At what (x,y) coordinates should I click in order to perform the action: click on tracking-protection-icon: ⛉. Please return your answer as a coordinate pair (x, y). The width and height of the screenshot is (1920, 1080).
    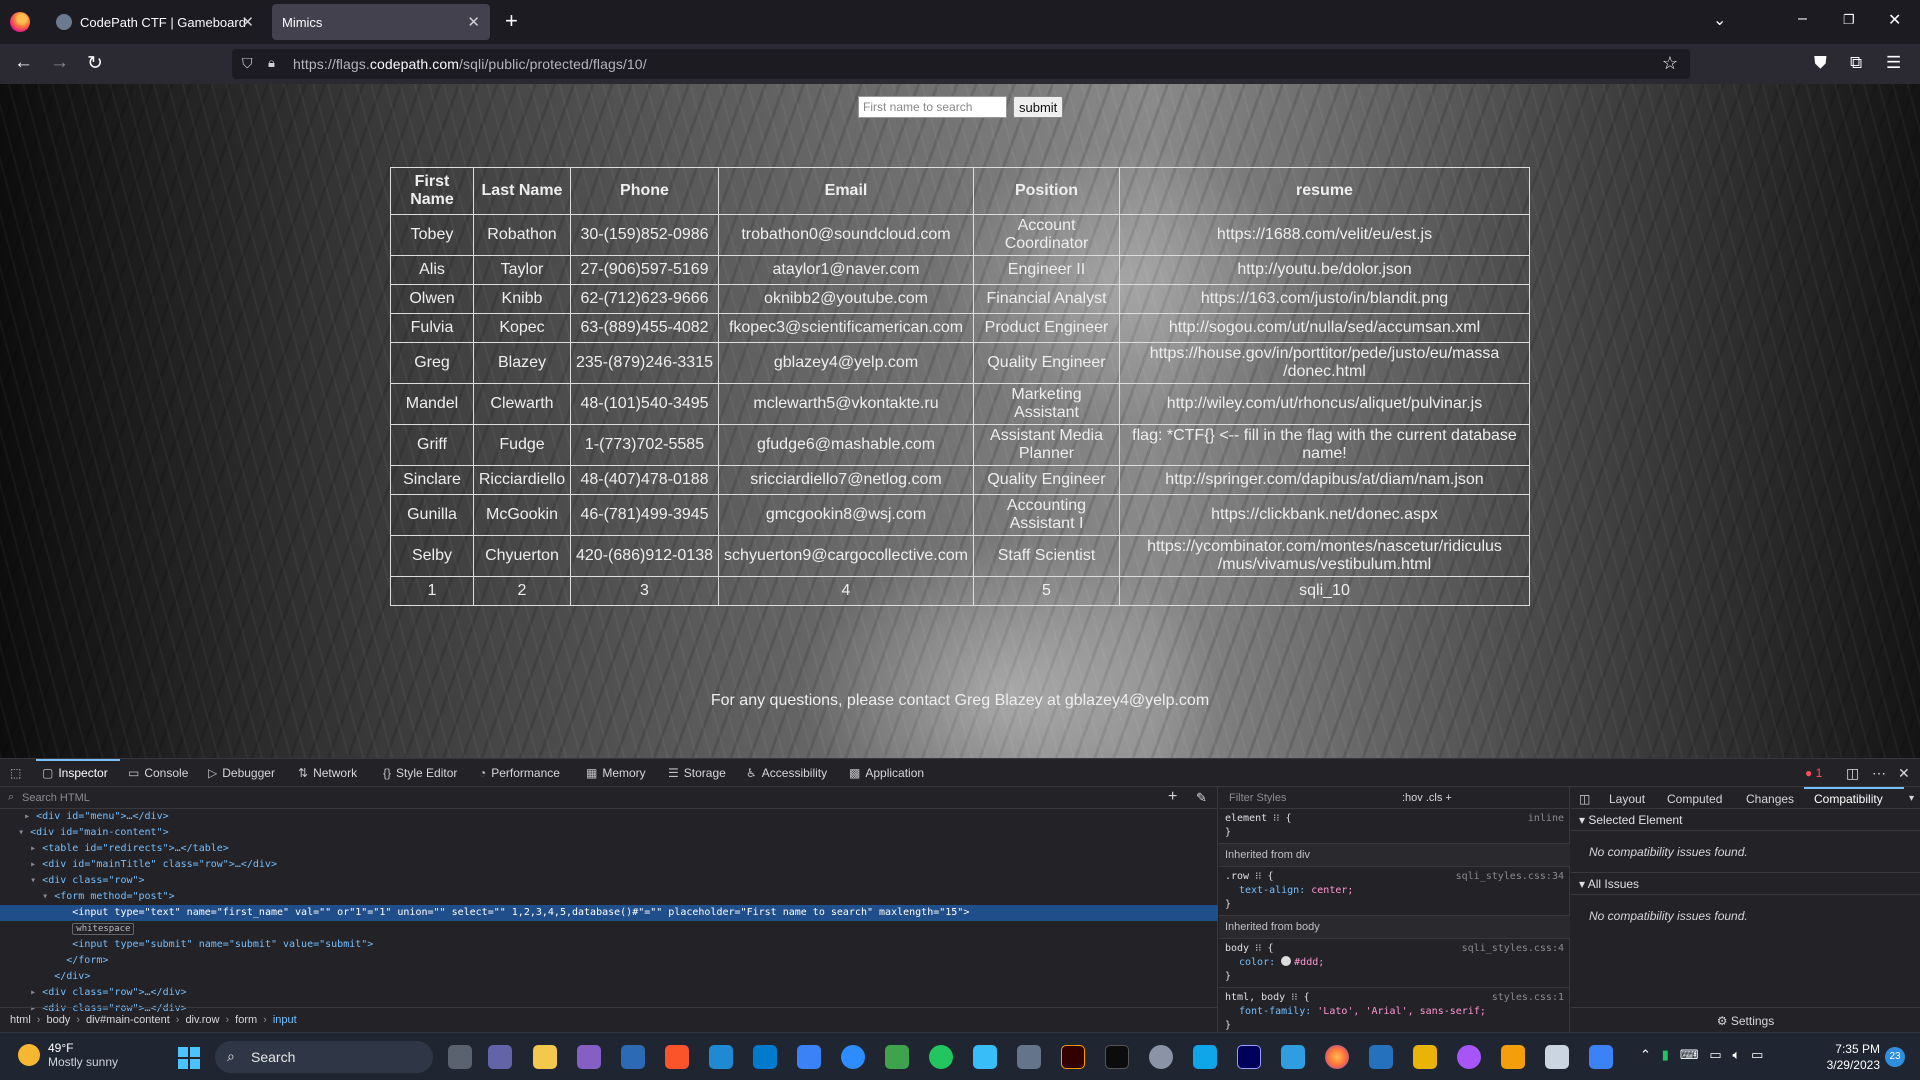
    Looking at the image, I should click on (247, 63).